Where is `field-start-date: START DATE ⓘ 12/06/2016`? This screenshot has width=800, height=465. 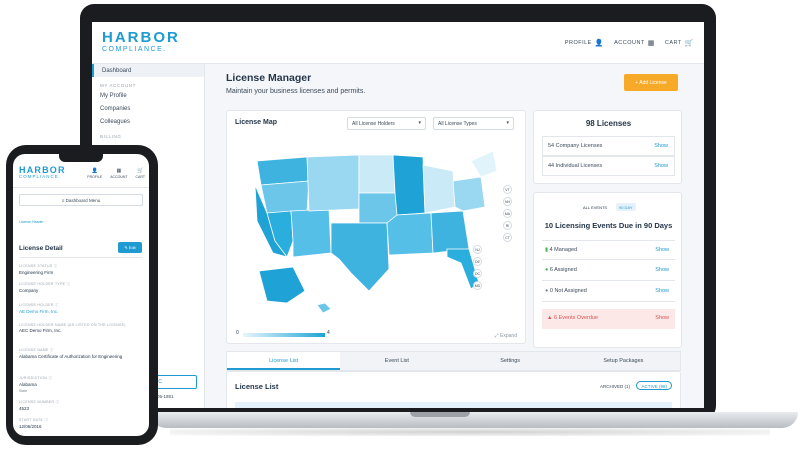 field-start-date: START DATE ⓘ 12/06/2016 is located at coordinates (81, 424).